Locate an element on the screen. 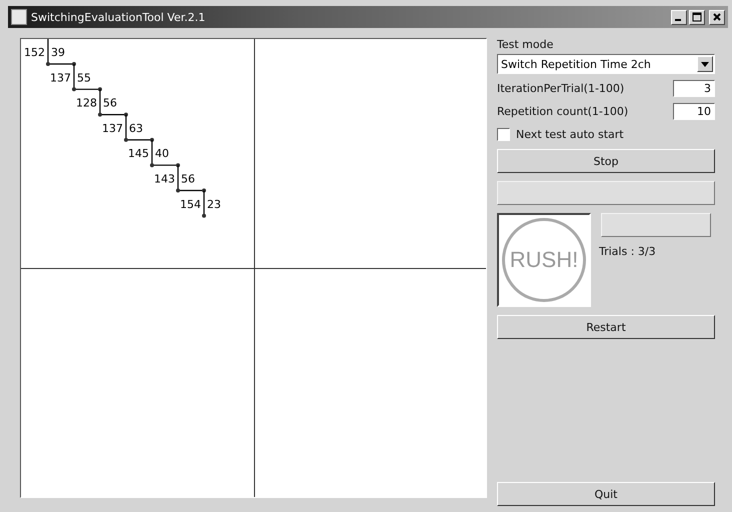 The image size is (732, 512). action-button: Stop is located at coordinates (606, 161).